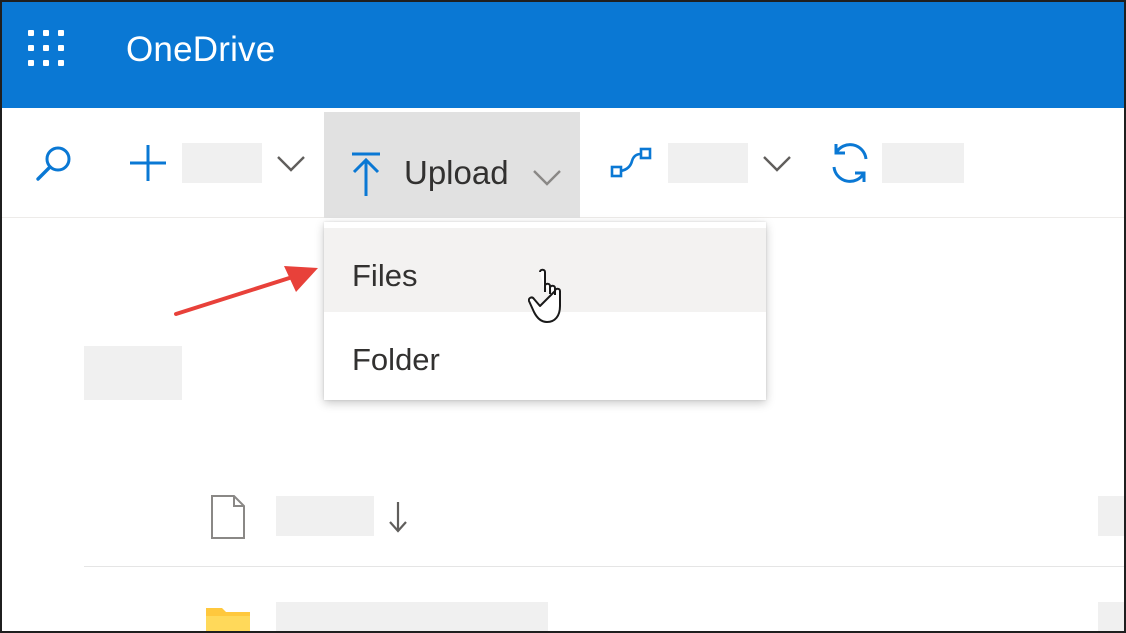 The image size is (1126, 633). I want to click on app-title: OneDrive, so click(200, 50).